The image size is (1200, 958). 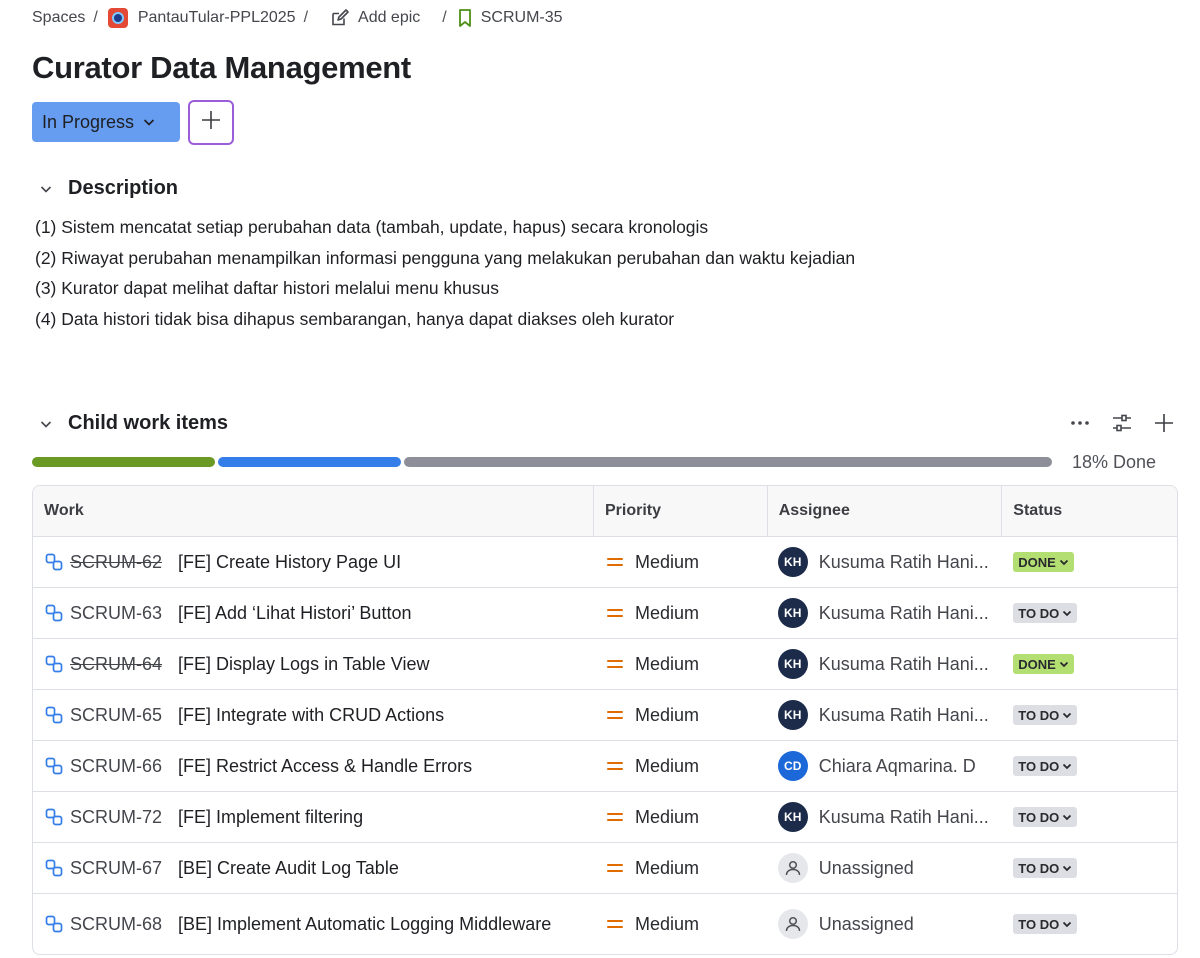 What do you see at coordinates (106, 122) in the screenshot?
I see `status-dropdown-button: In Progress` at bounding box center [106, 122].